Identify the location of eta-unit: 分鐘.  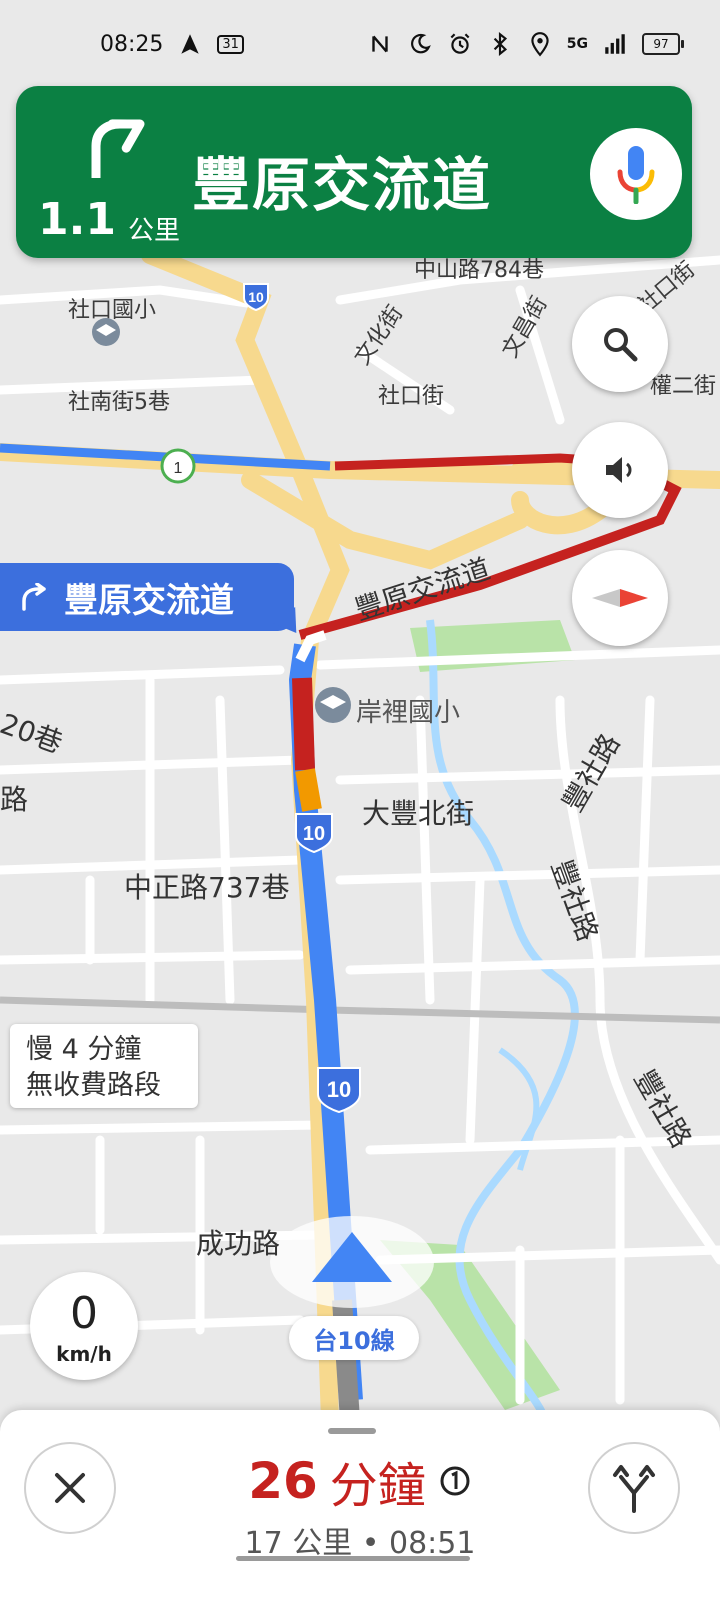
(377, 1486).